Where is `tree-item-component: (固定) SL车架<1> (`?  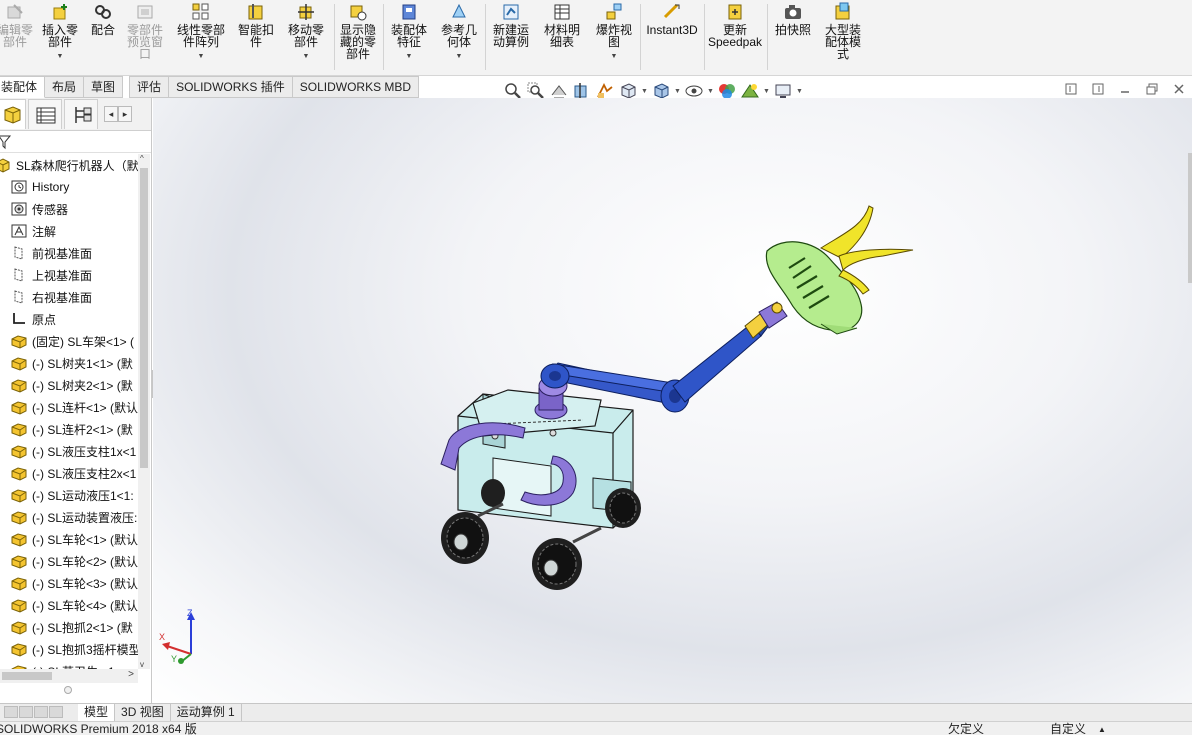
tree-item-component: (固定) SL车架<1> ( is located at coordinates (69, 341).